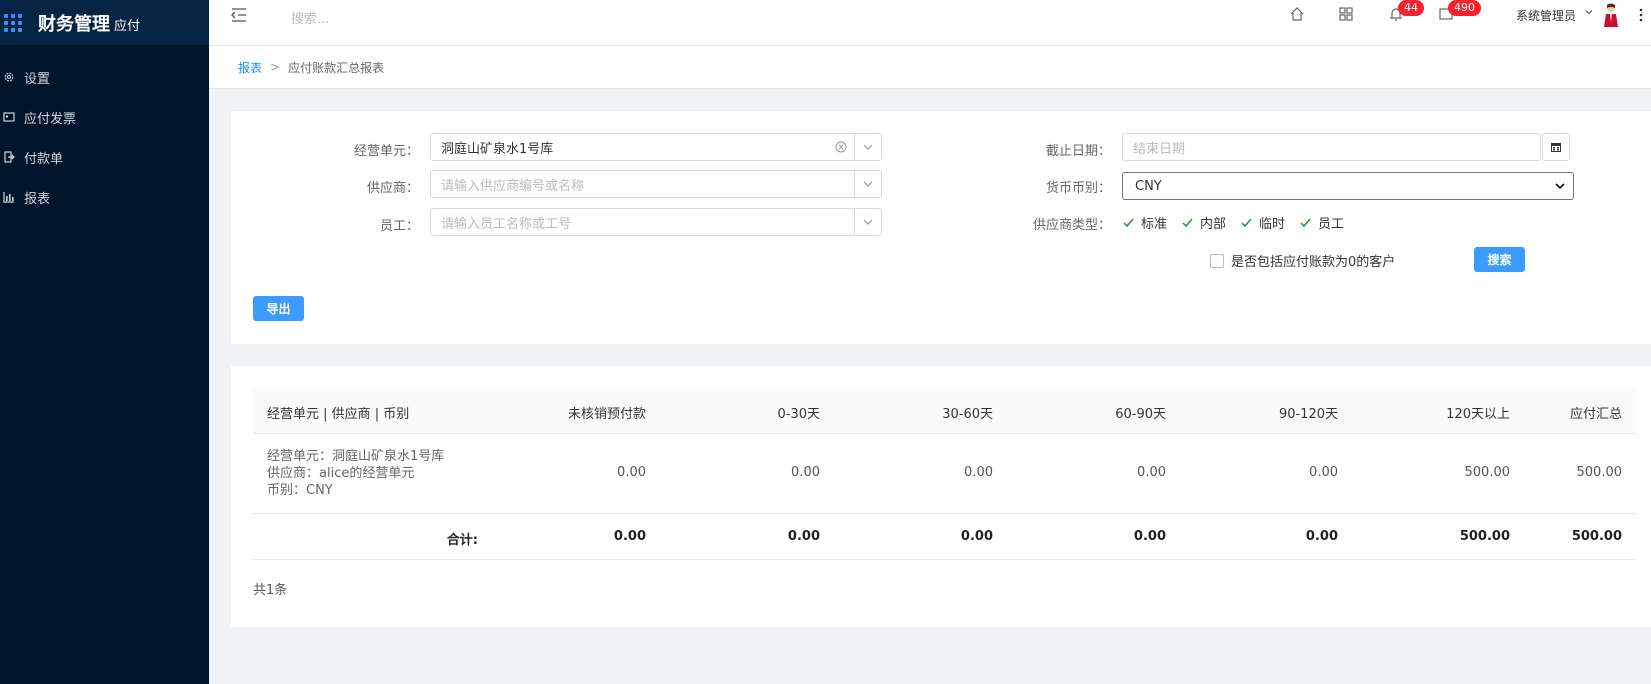 This screenshot has height=684, width=1651. I want to click on supplier-type-internal-checkbox: 内部, so click(1203, 222).